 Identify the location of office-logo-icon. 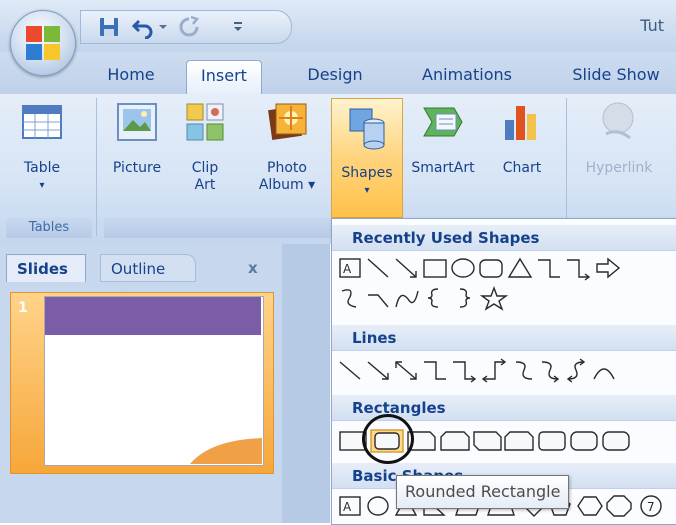
(43, 43).